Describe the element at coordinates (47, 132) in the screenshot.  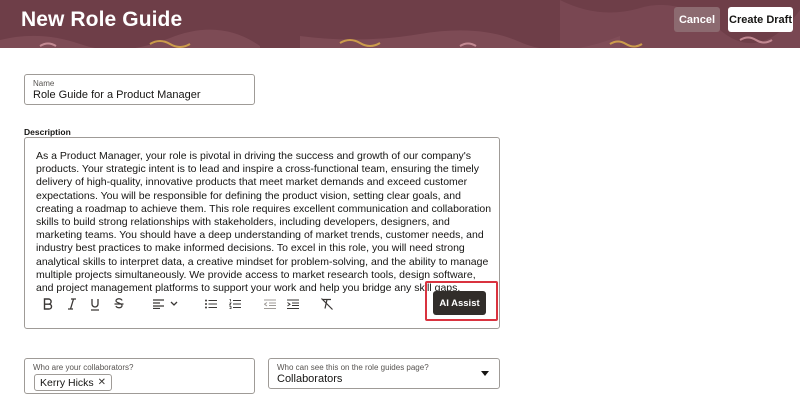
I see `description-label: Description` at that location.